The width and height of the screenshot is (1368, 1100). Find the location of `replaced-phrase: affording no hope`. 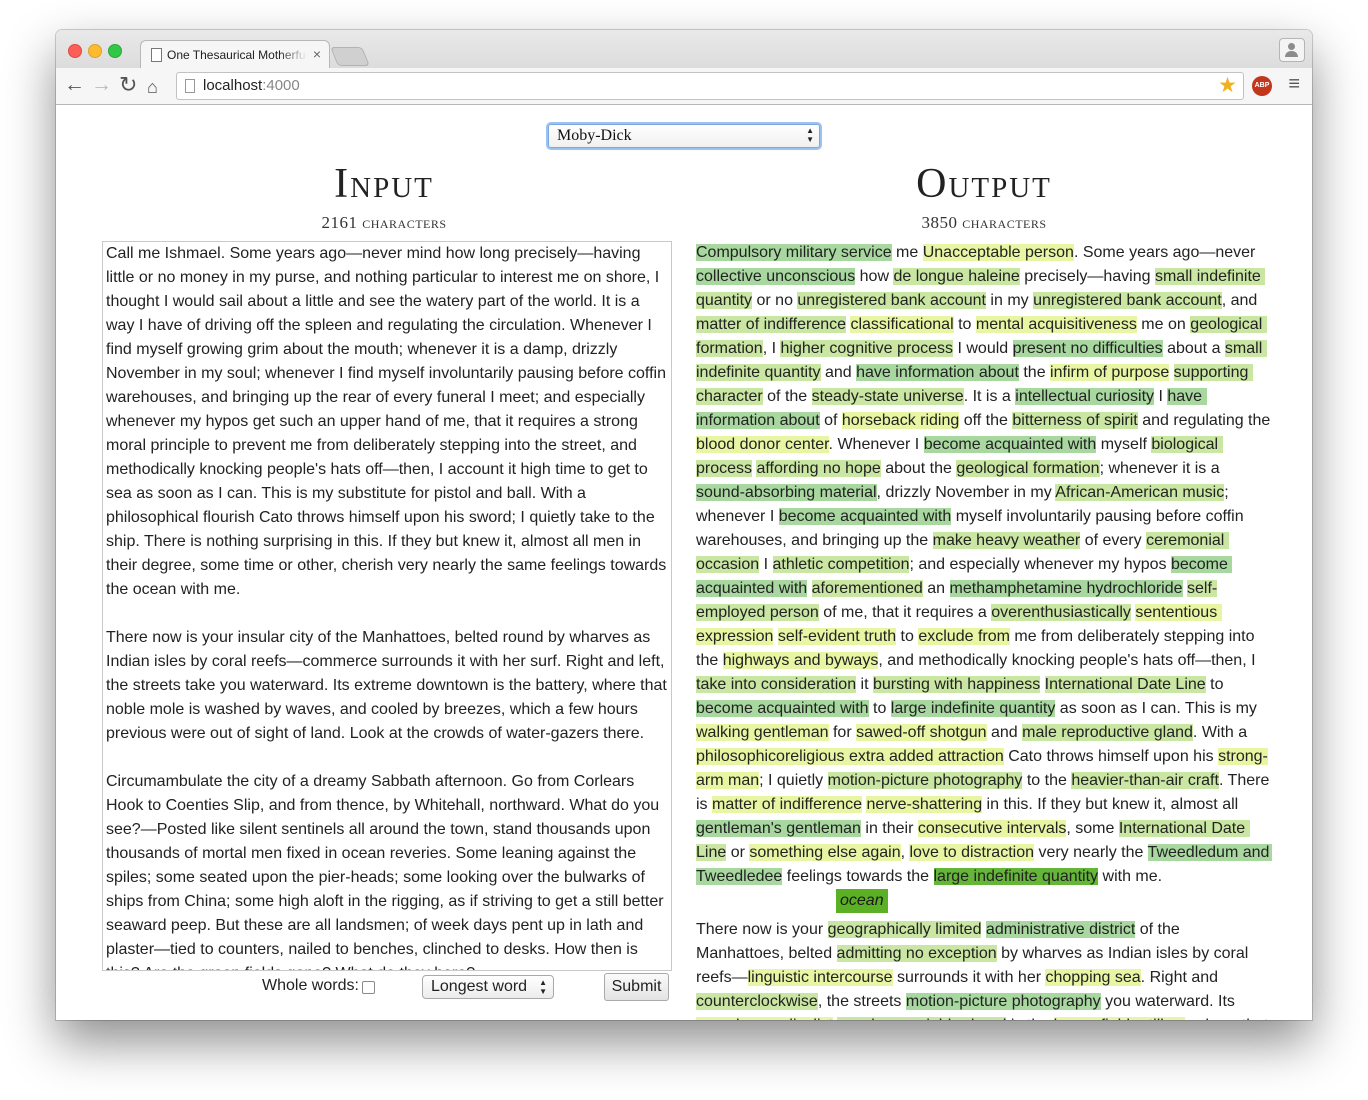

replaced-phrase: affording no hope is located at coordinates (818, 468).